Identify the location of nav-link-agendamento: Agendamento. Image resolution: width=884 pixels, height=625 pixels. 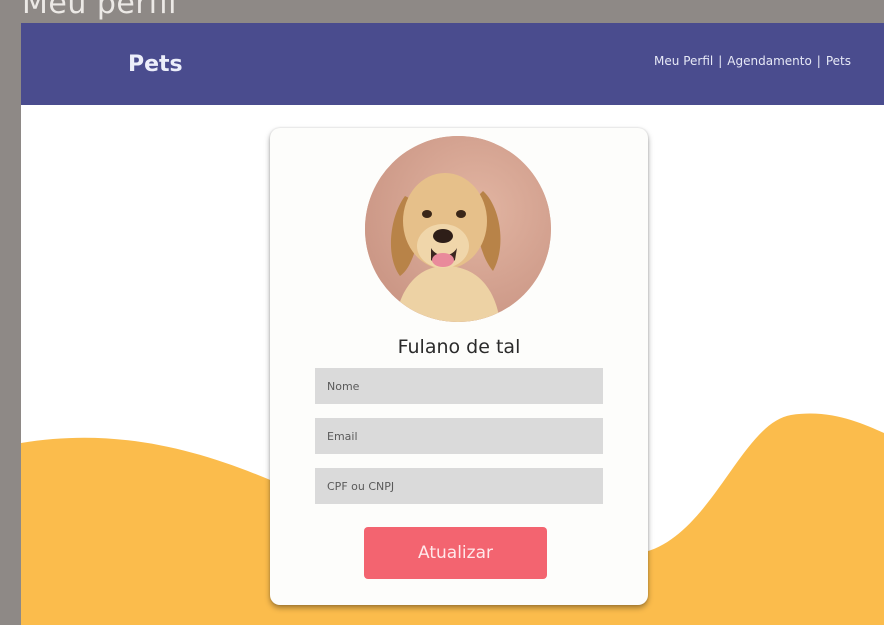
(769, 61).